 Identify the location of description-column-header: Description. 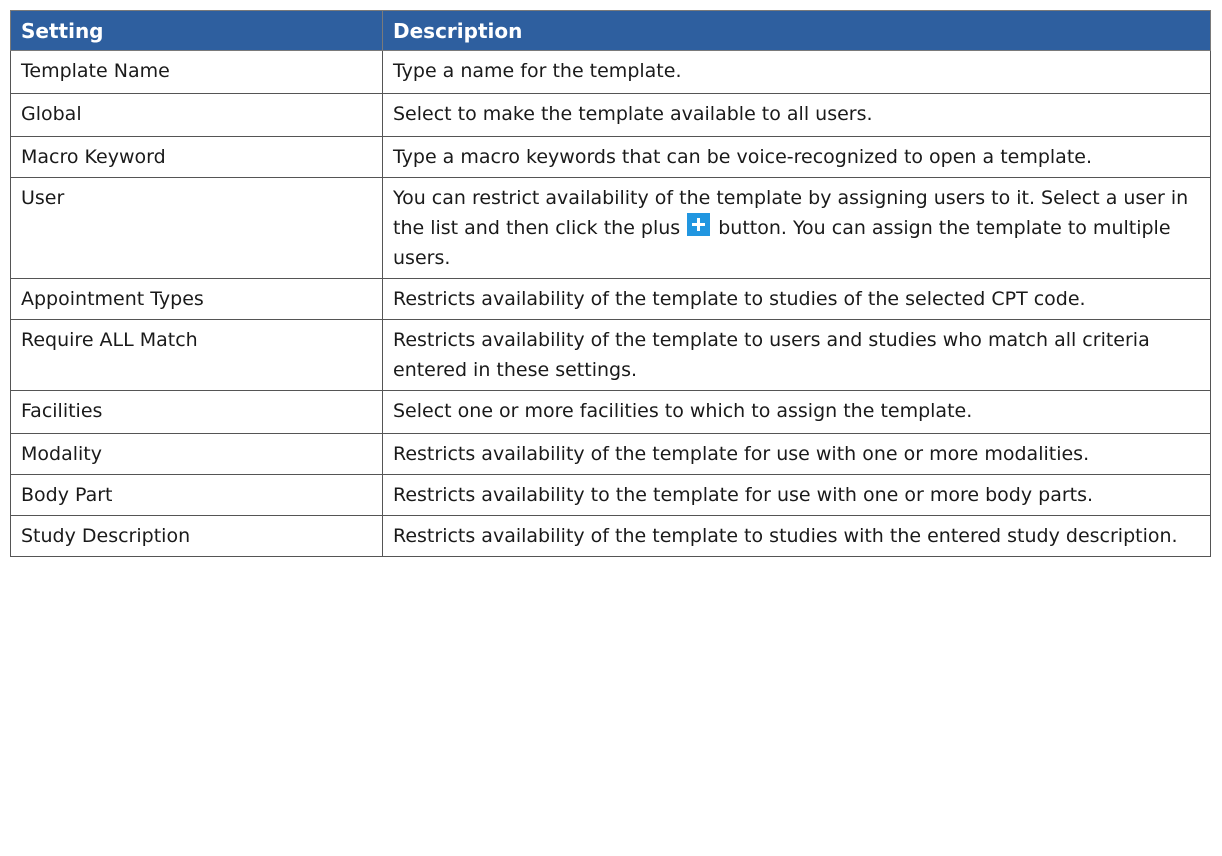
(796, 30).